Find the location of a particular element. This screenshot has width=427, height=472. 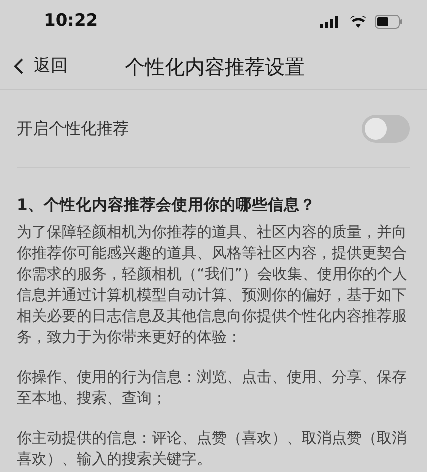

section-heading: 1、个性化内容推荐会使用你的哪些信息？ is located at coordinates (167, 205).